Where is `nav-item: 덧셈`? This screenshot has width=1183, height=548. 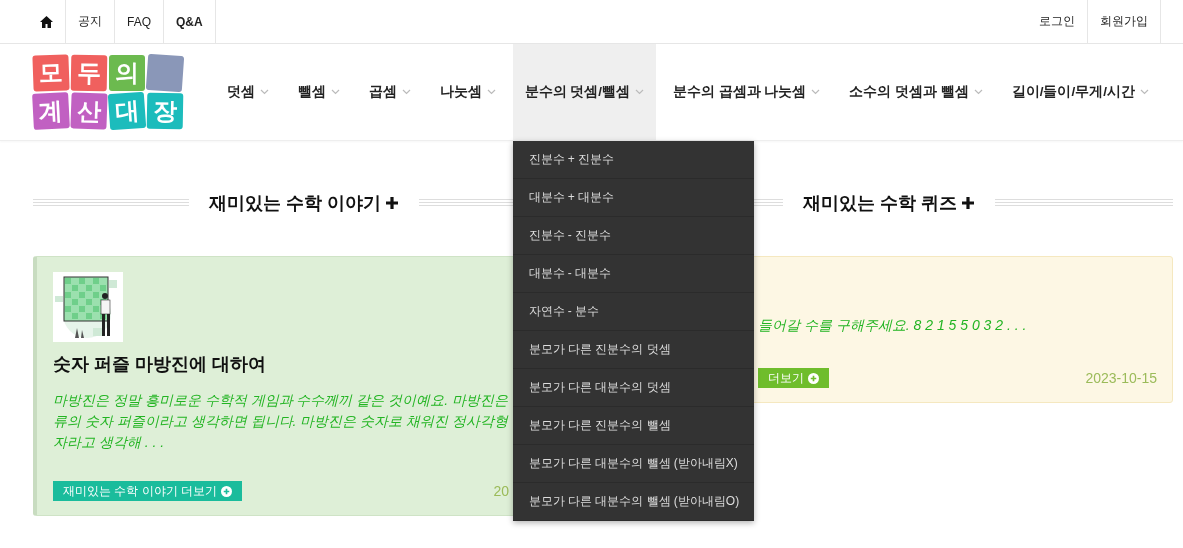
nav-item: 덧셈 is located at coordinates (248, 92).